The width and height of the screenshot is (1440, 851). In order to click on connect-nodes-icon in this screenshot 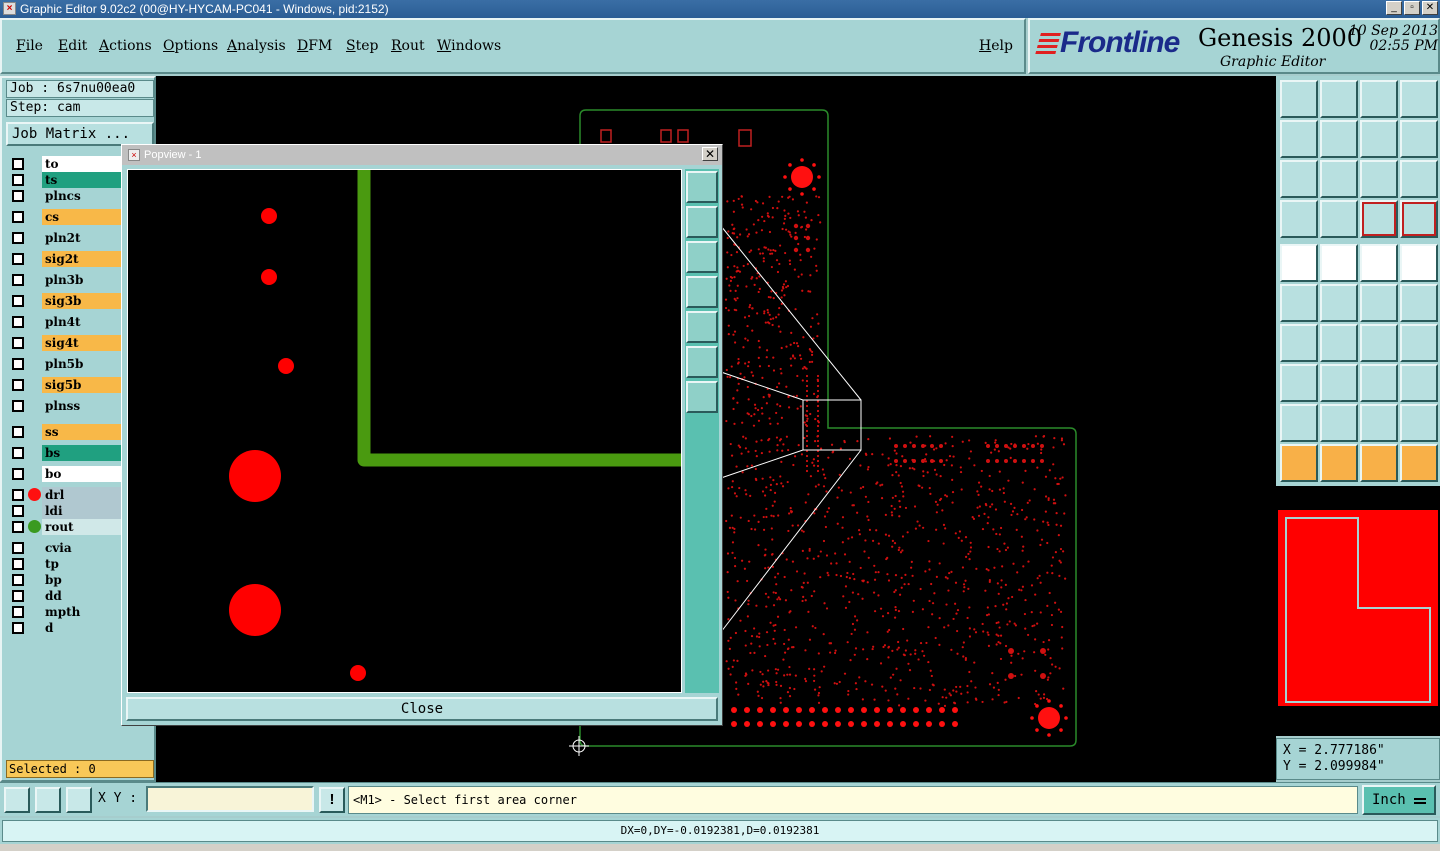, I will do `click(1299, 303)`.